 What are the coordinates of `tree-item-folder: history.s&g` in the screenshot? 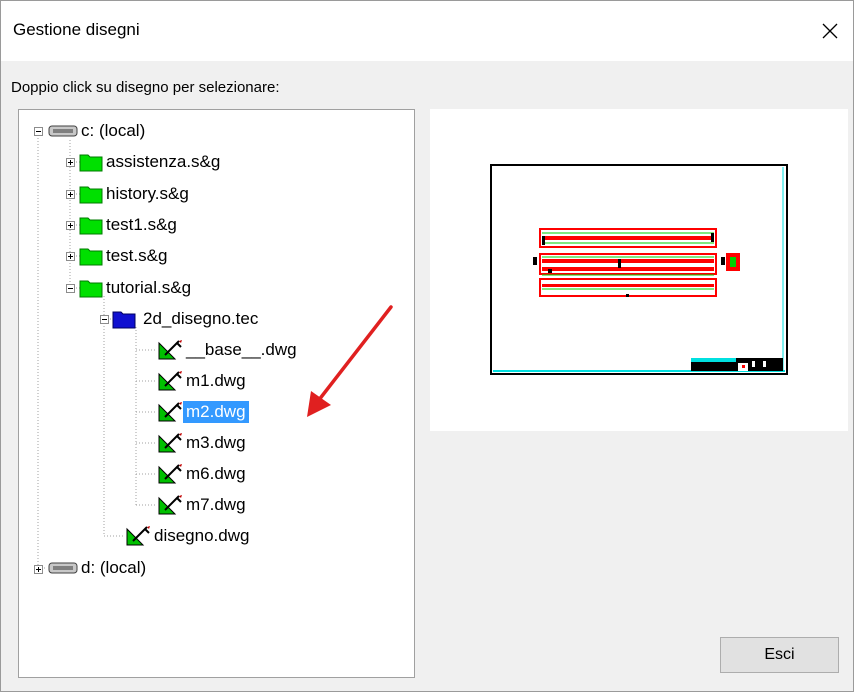 It's located at (135, 194).